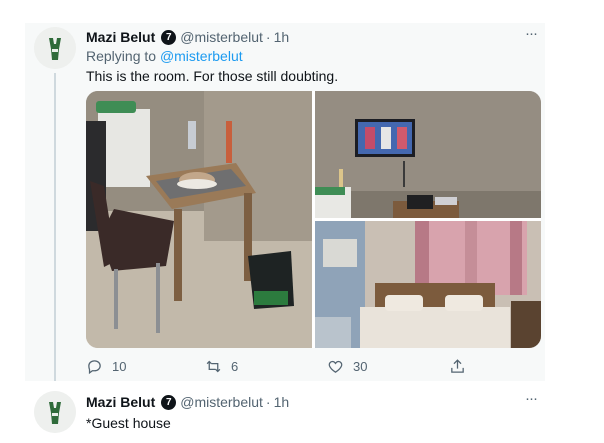 This screenshot has height=443, width=604. What do you see at coordinates (221, 366) in the screenshot?
I see `retweet-button: 6` at bounding box center [221, 366].